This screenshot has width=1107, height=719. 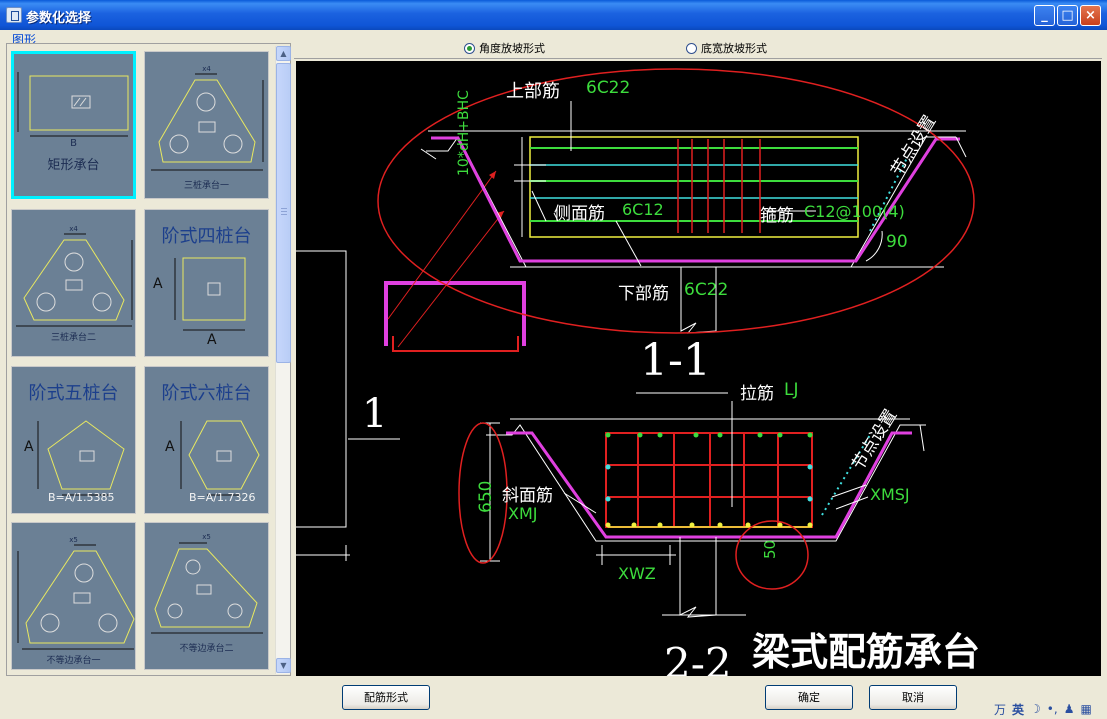 What do you see at coordinates (59, 18) in the screenshot?
I see `window-title: 参数化选择` at bounding box center [59, 18].